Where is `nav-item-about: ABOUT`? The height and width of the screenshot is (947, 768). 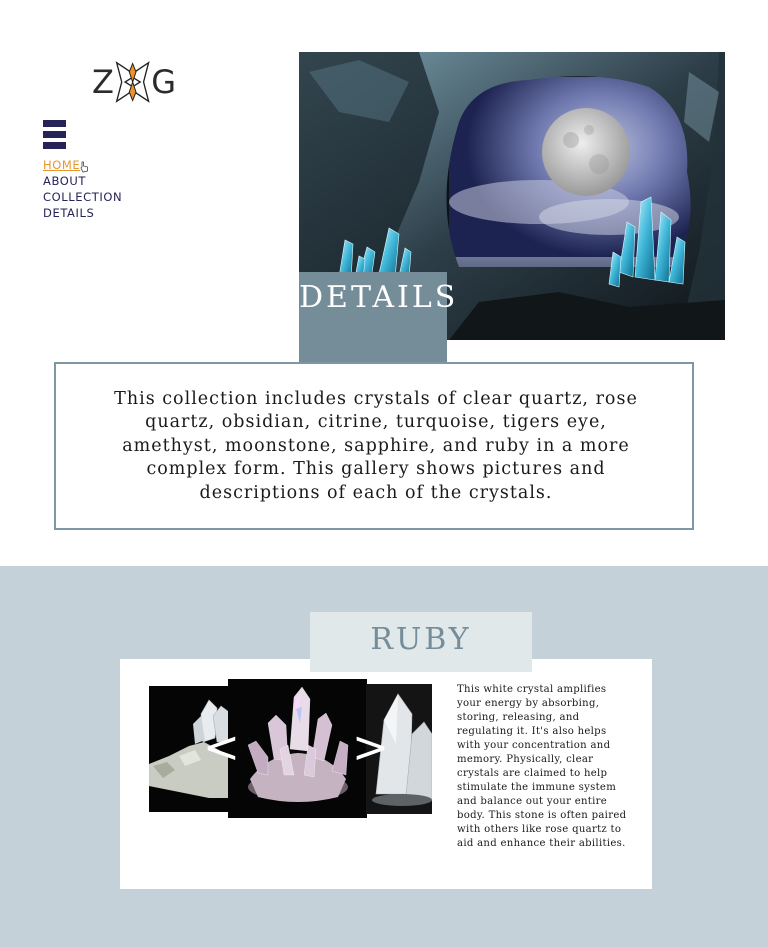 nav-item-about: ABOUT is located at coordinates (82, 181).